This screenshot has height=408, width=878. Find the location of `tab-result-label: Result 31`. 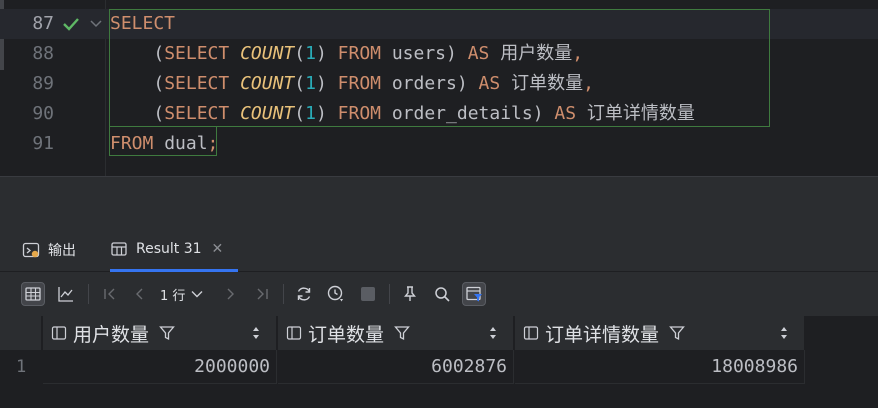

tab-result-label: Result 31 is located at coordinates (169, 248).